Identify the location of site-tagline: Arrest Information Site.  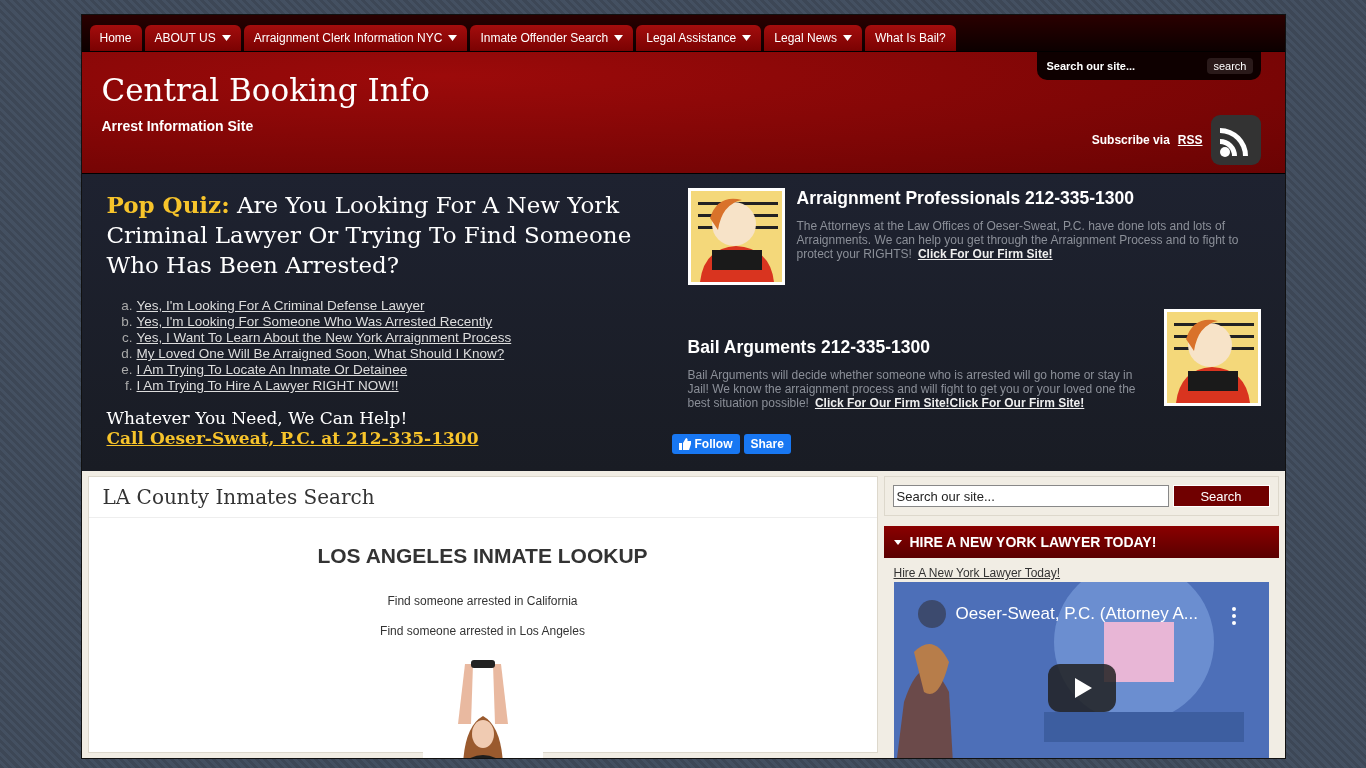
(178, 126).